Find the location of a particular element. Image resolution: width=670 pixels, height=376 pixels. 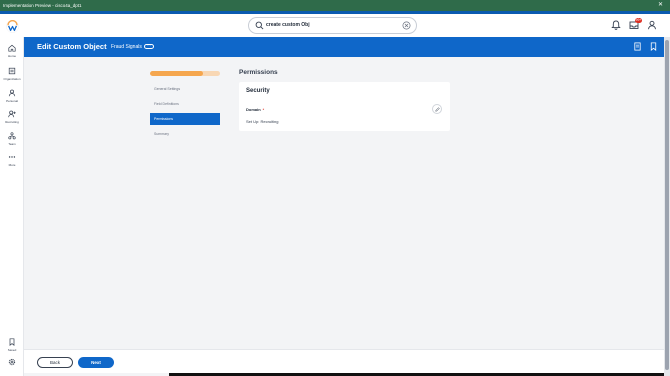

sidebar-item-home: Home is located at coordinates (12, 51).